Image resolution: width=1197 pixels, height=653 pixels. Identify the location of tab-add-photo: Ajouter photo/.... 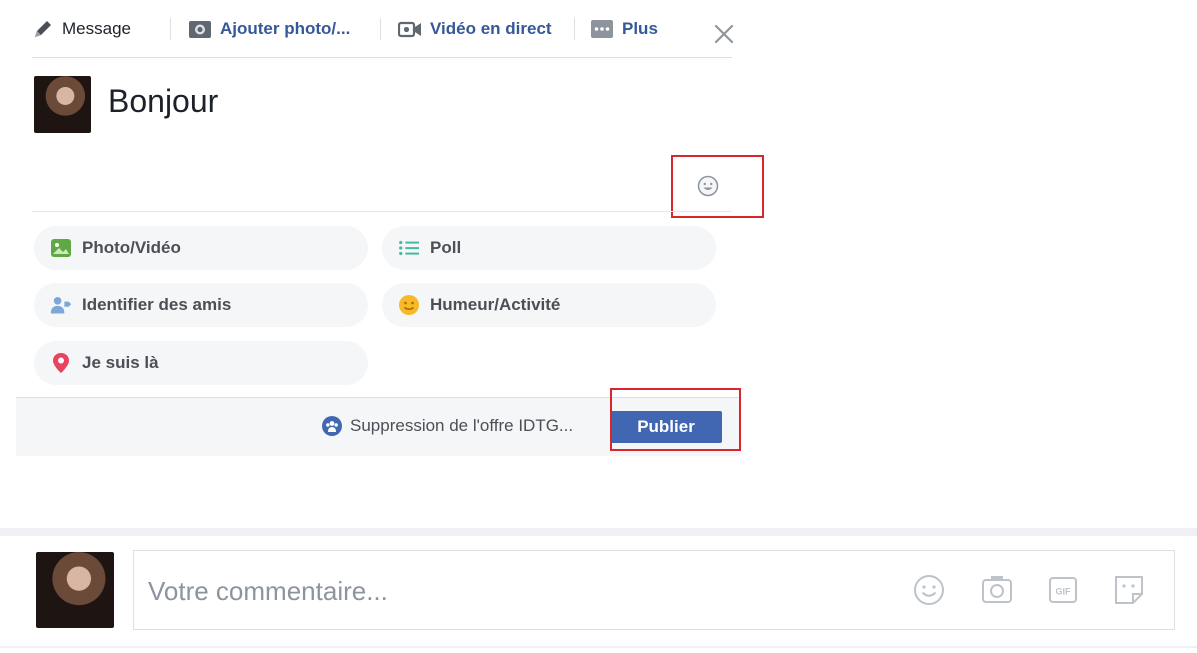
(269, 29).